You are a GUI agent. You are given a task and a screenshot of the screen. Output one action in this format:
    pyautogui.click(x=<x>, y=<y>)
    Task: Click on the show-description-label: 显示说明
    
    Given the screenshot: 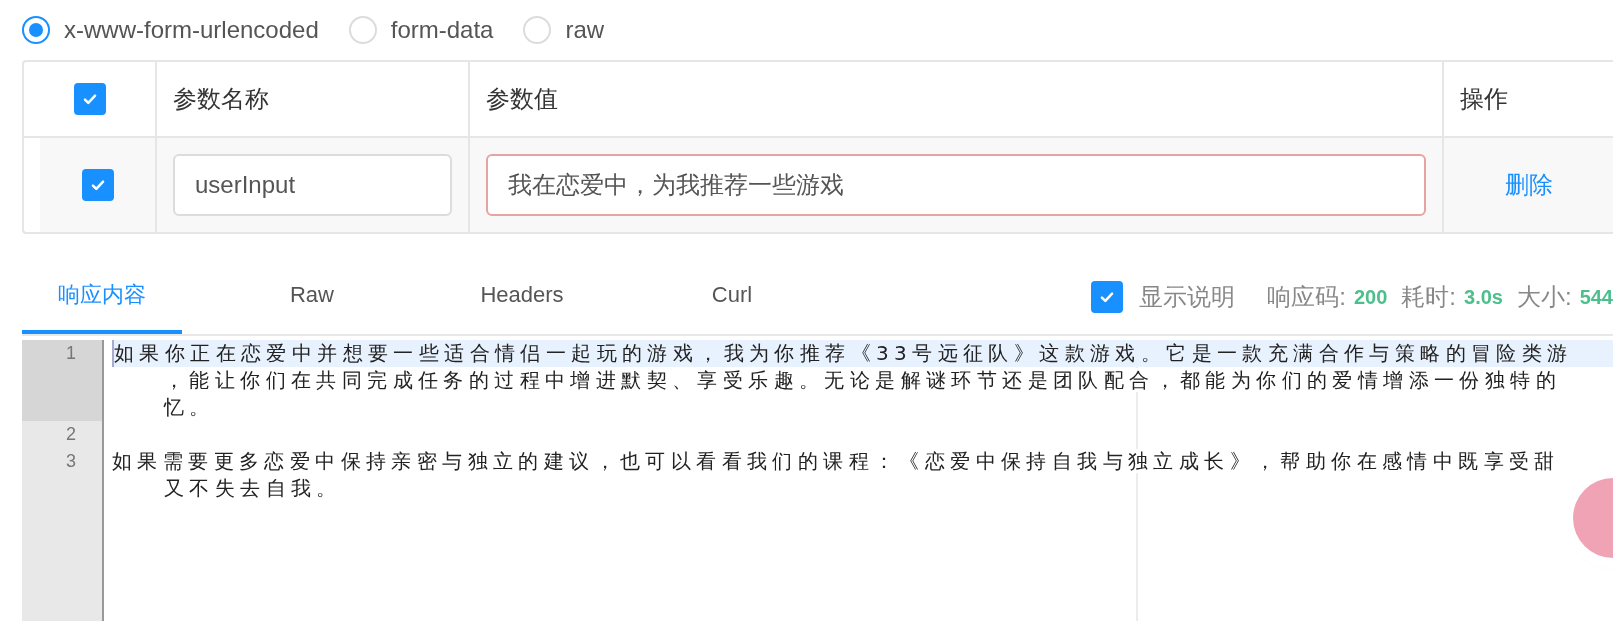 What is the action you would take?
    pyautogui.click(x=1187, y=297)
    